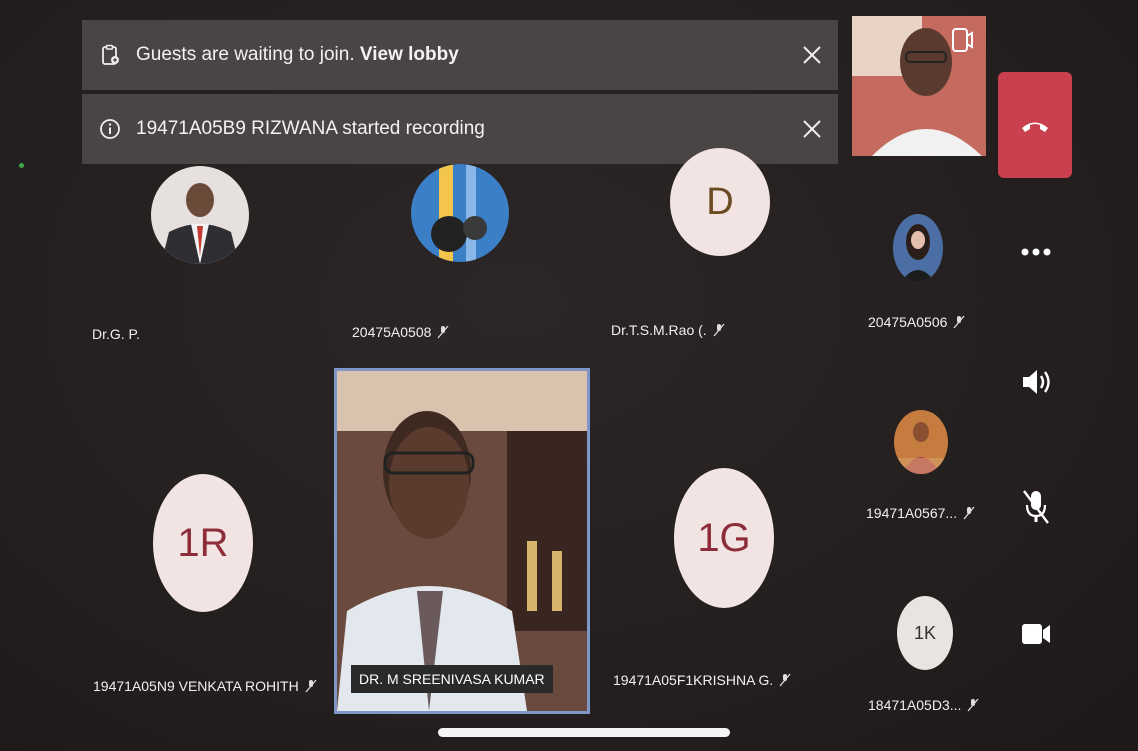 The width and height of the screenshot is (1138, 751). What do you see at coordinates (248, 54) in the screenshot?
I see `lobby-notification-text: Guests are waiting to join.` at bounding box center [248, 54].